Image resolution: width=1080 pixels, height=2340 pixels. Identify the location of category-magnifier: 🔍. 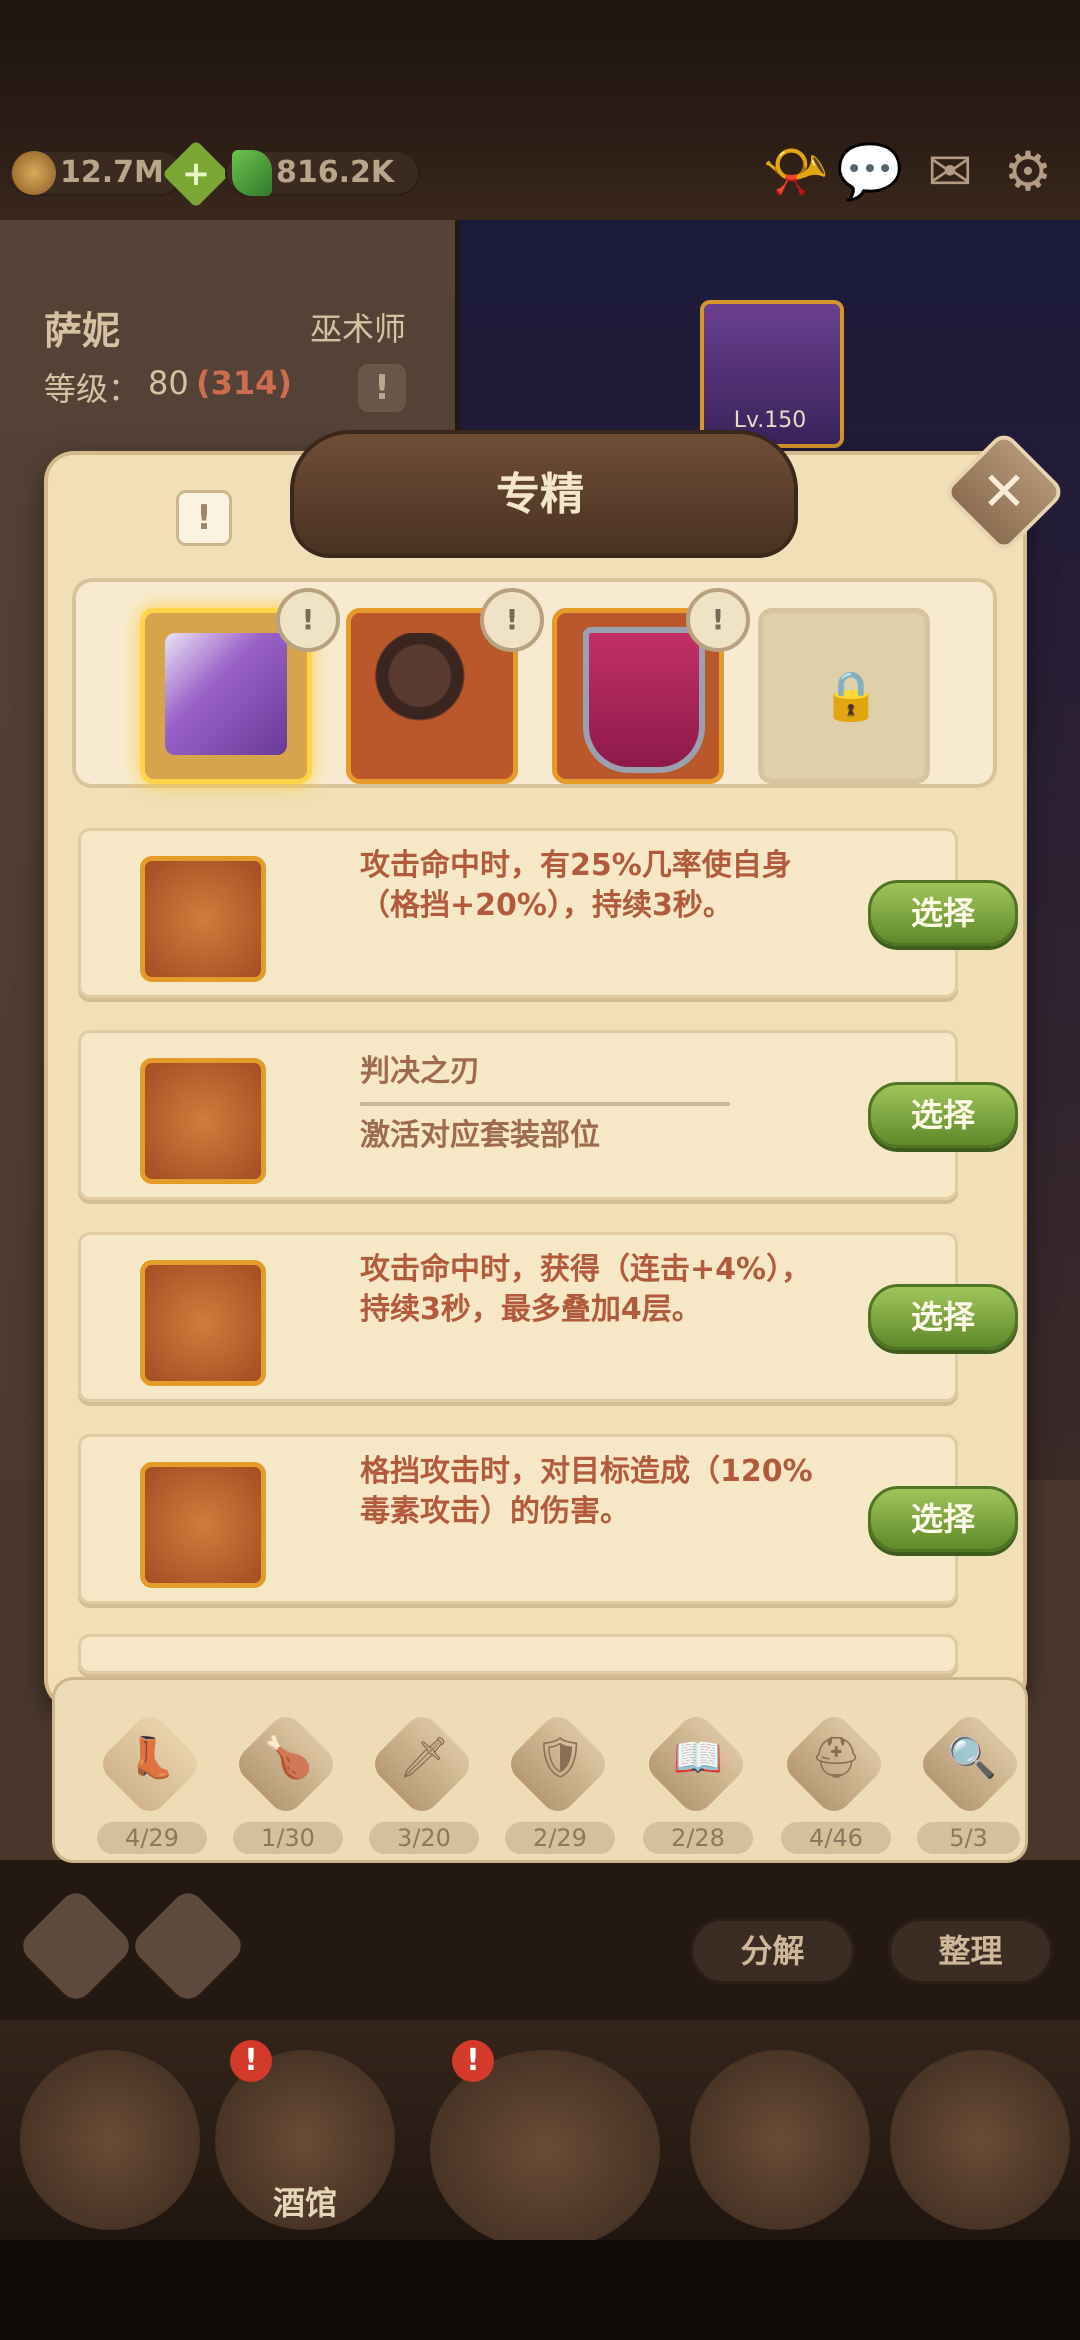
(971, 1766).